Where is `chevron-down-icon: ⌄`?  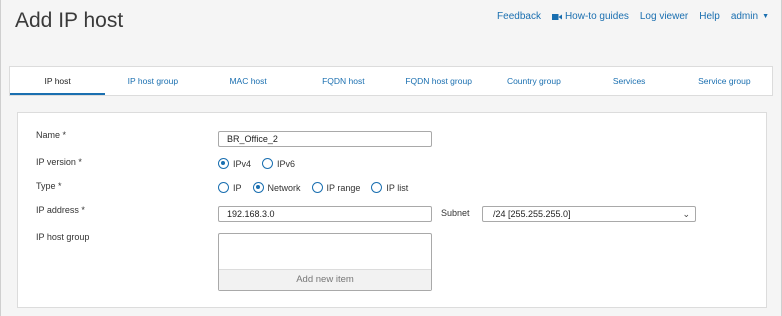 chevron-down-icon: ⌄ is located at coordinates (686, 214).